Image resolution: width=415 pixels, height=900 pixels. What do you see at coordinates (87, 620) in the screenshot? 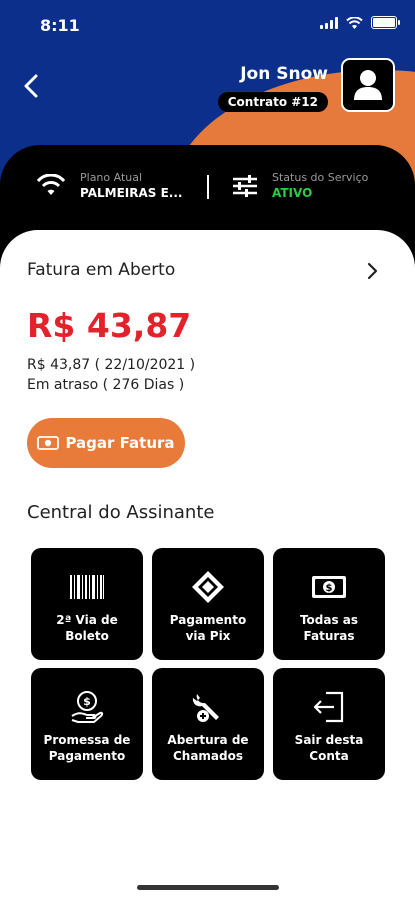
I see `tile-label: 2ª Via de` at bounding box center [87, 620].